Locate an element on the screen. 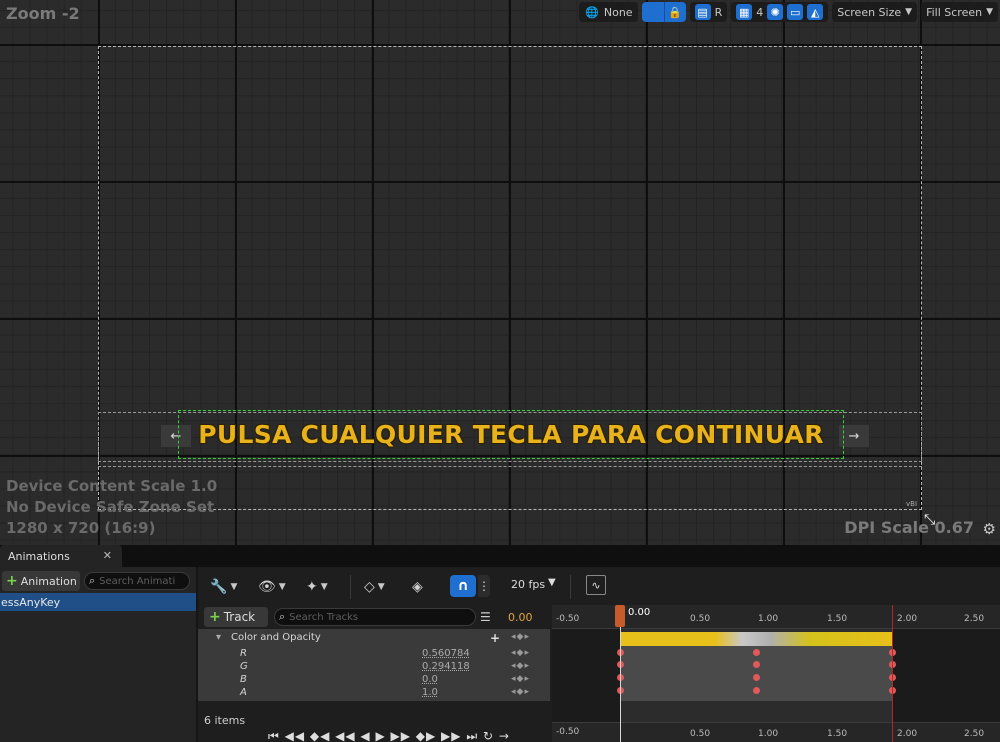 The height and width of the screenshot is (742, 1000). channel-value: 0.560784 is located at coordinates (446, 653).